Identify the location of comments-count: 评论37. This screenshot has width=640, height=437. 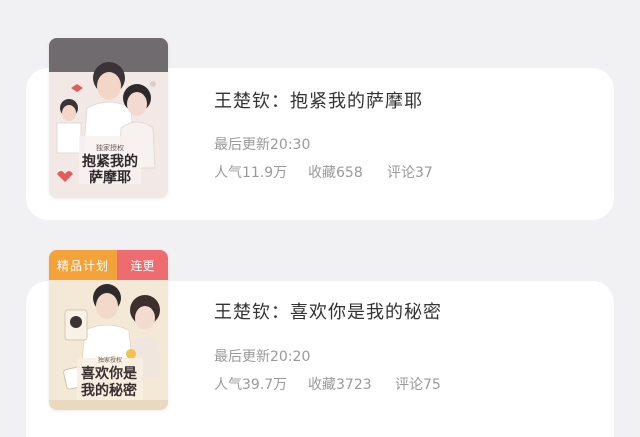
(410, 173).